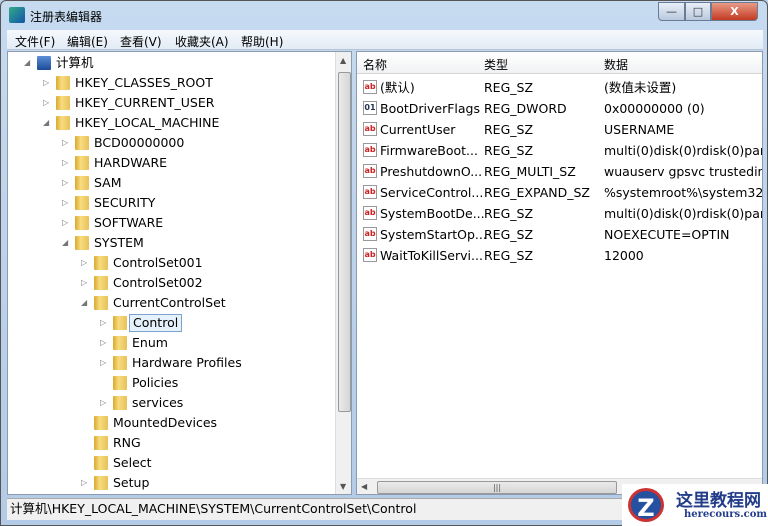 Image resolution: width=768 pixels, height=526 pixels. I want to click on tree-vertical-scrollbar: ▲ ▼, so click(343, 273).